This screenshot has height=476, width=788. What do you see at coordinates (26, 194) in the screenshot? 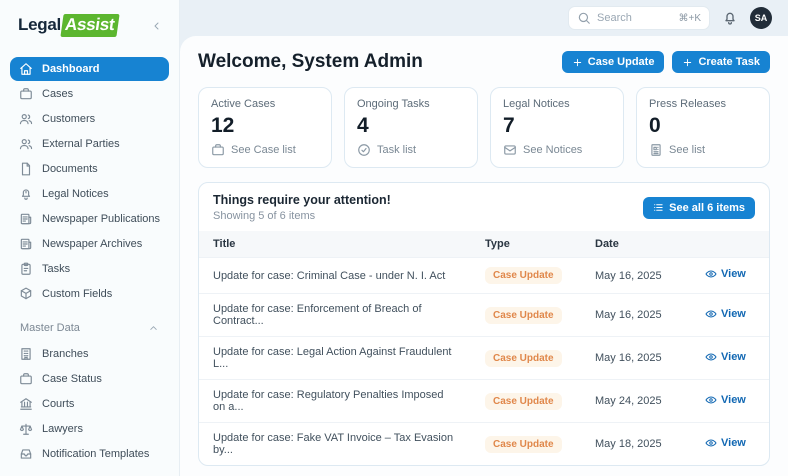
I see `notice-bell-icon` at bounding box center [26, 194].